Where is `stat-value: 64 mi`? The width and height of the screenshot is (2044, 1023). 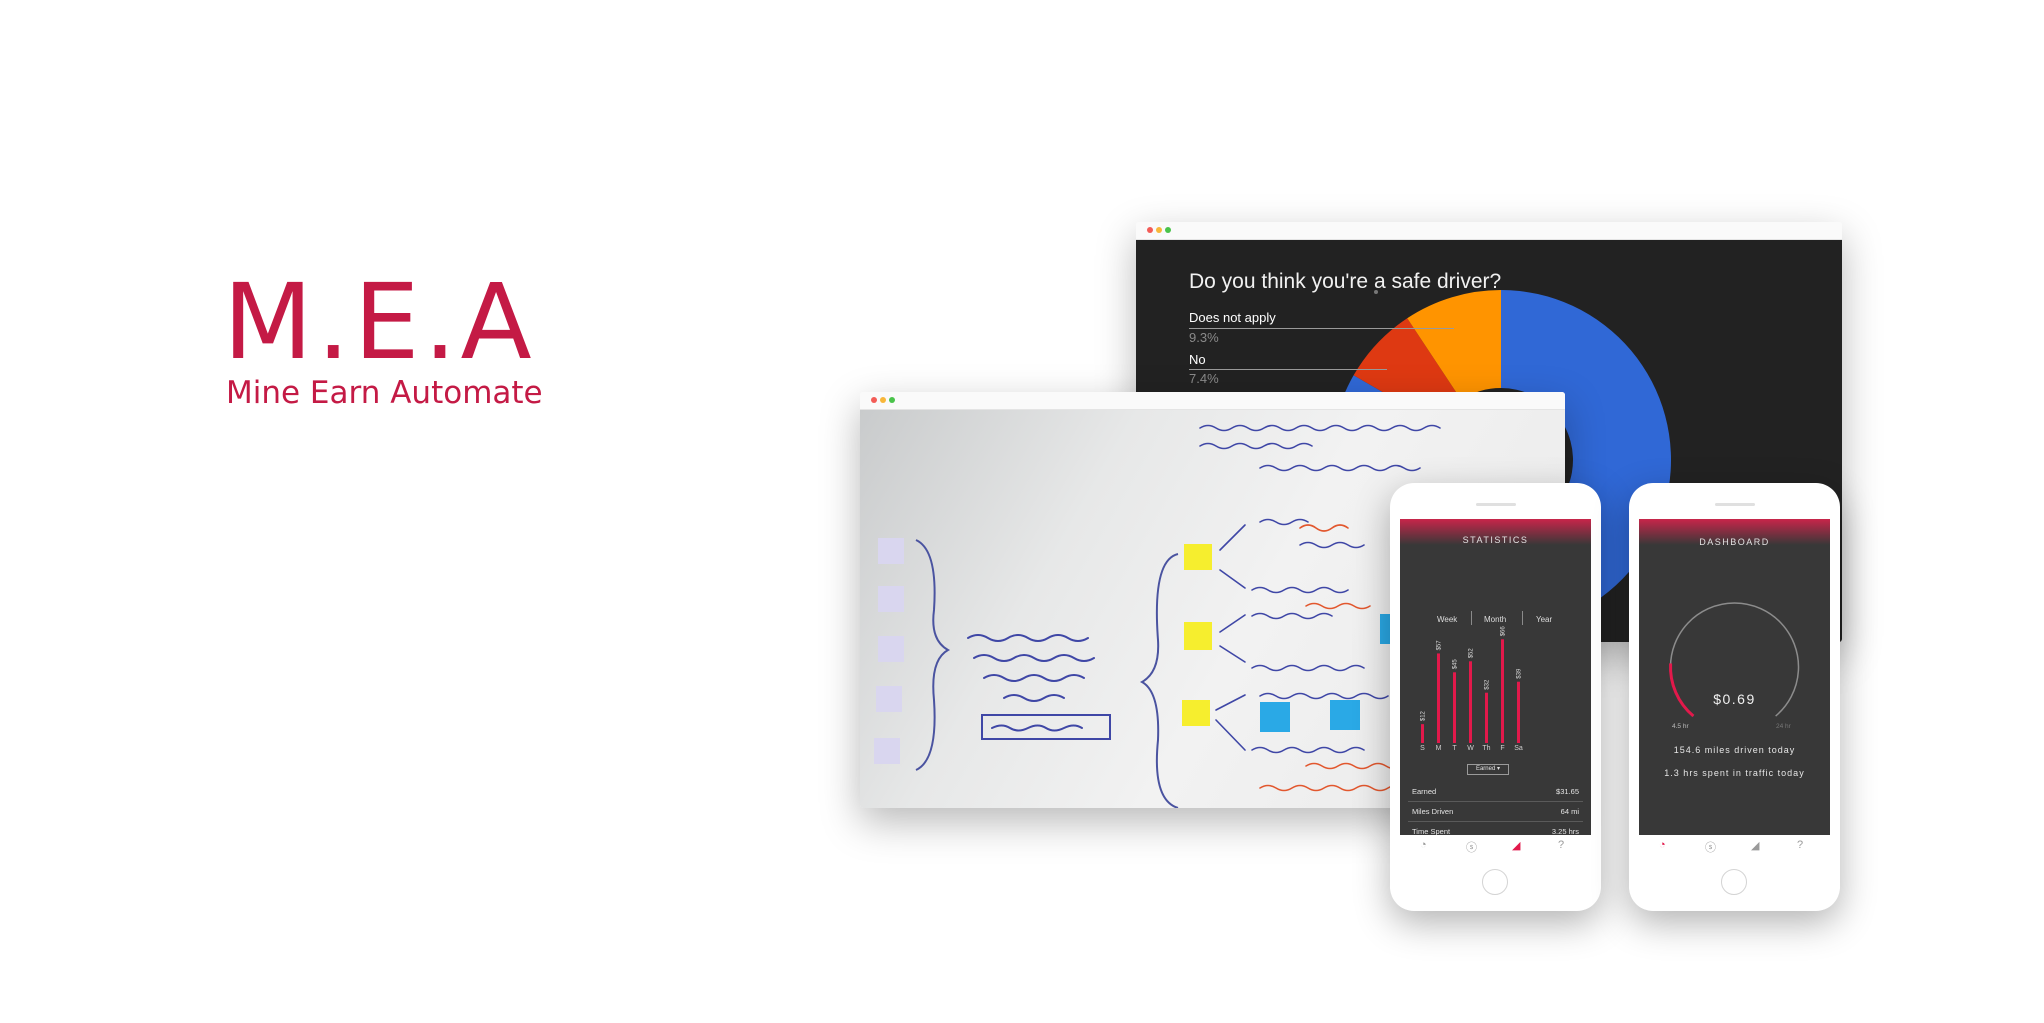
stat-value: 64 mi is located at coordinates (1569, 811).